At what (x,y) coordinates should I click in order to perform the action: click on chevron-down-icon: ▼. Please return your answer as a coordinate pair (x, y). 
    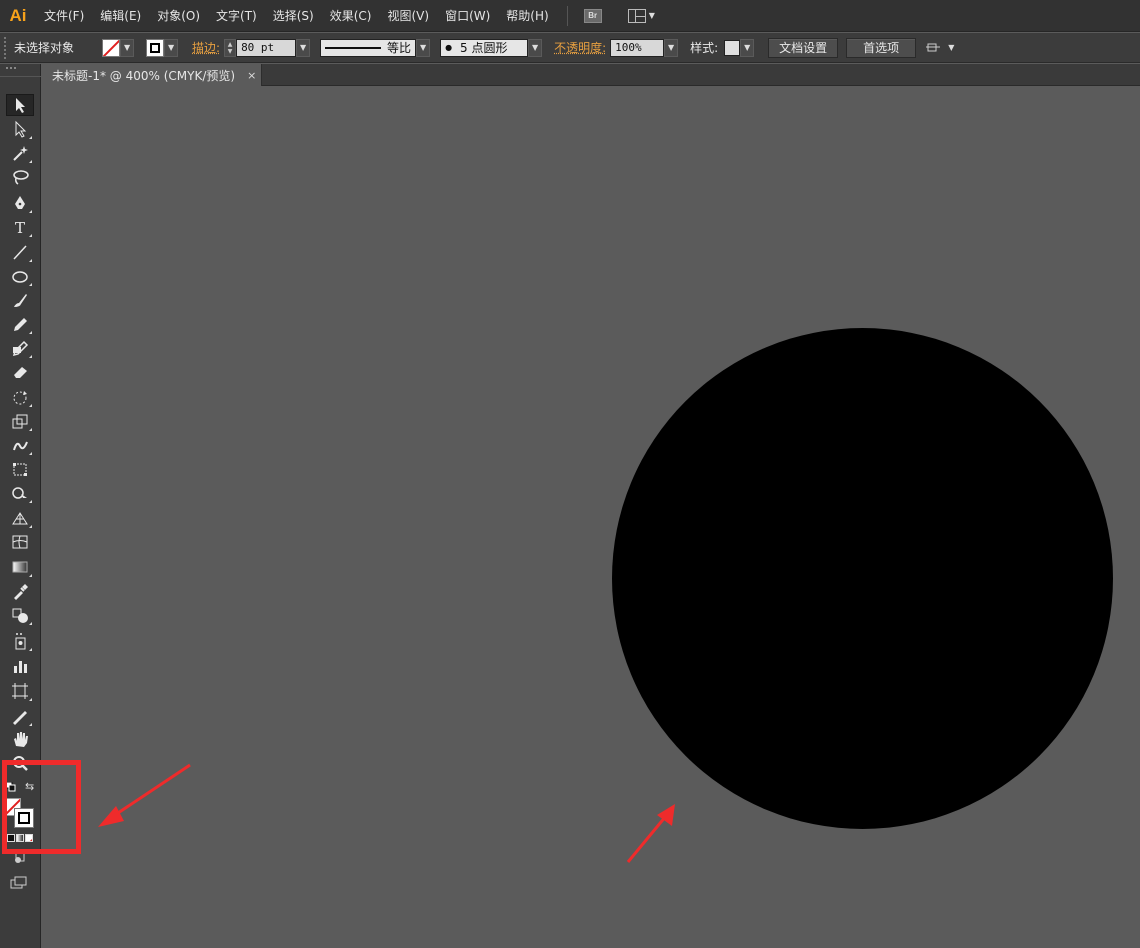
    Looking at the image, I should click on (651, 15).